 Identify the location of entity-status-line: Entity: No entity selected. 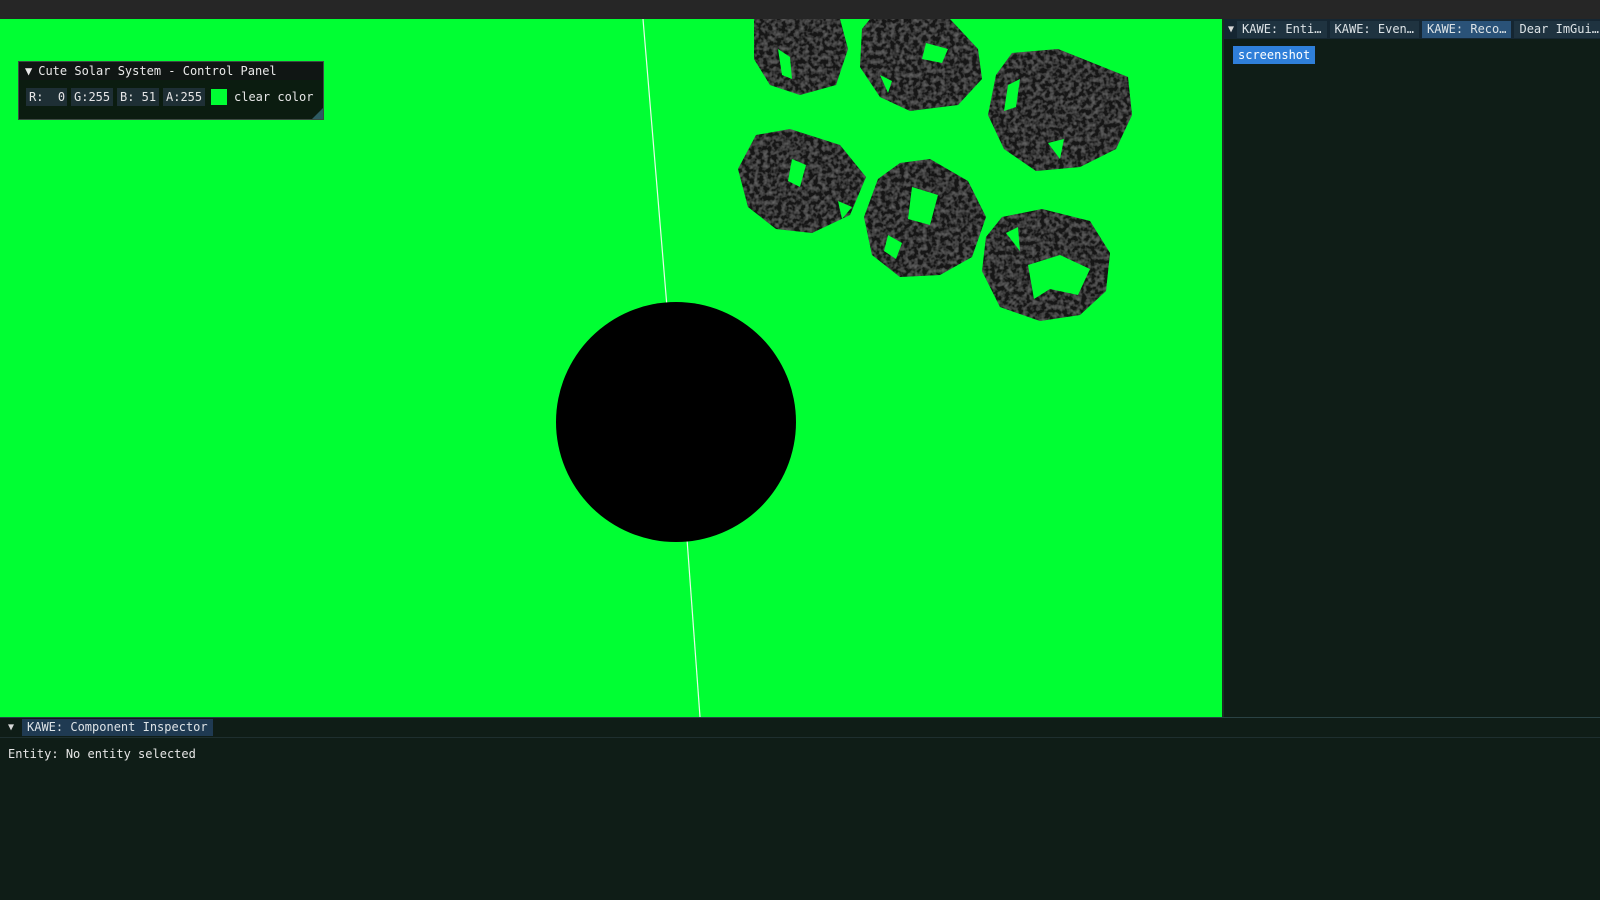
(102, 754).